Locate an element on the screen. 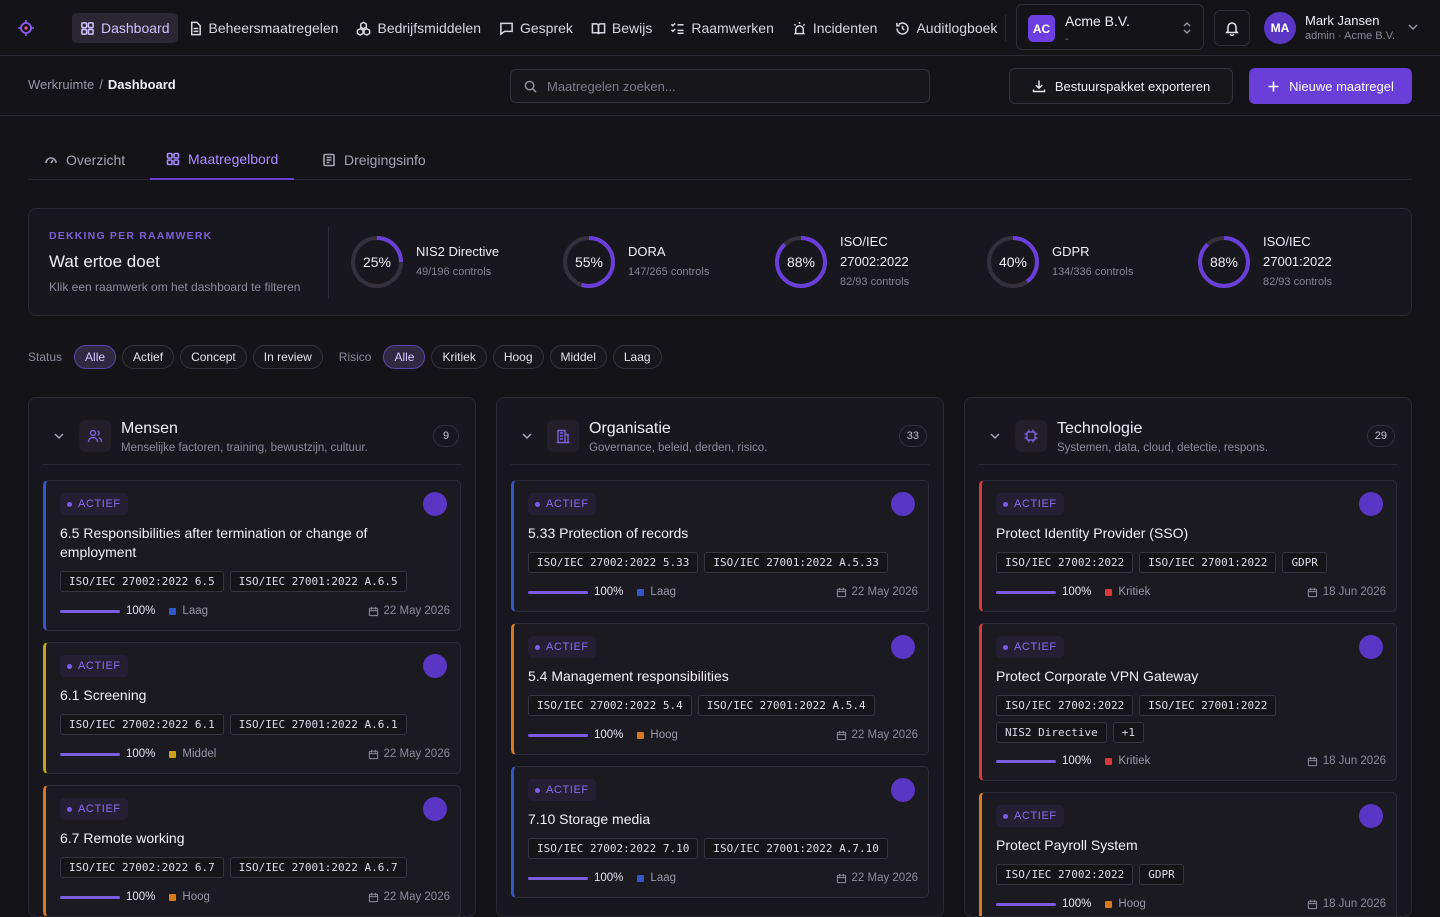 Image resolution: width=1440 pixels, height=917 pixels. export-board-pack-button: Bestuurspakket exporteren is located at coordinates (1121, 86).